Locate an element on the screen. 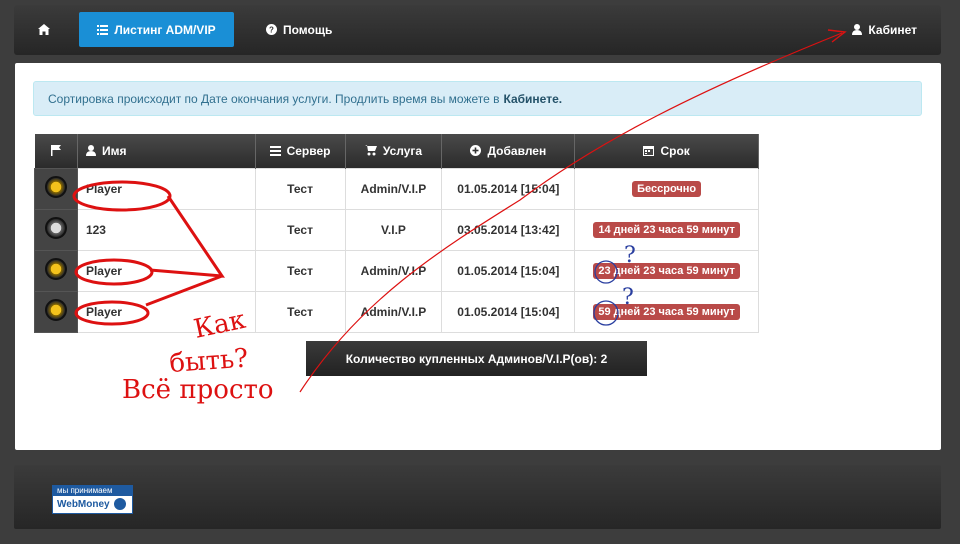 This screenshot has height=544, width=960. nav-listing-tab: Листинг ADM/VIP is located at coordinates (156, 29).